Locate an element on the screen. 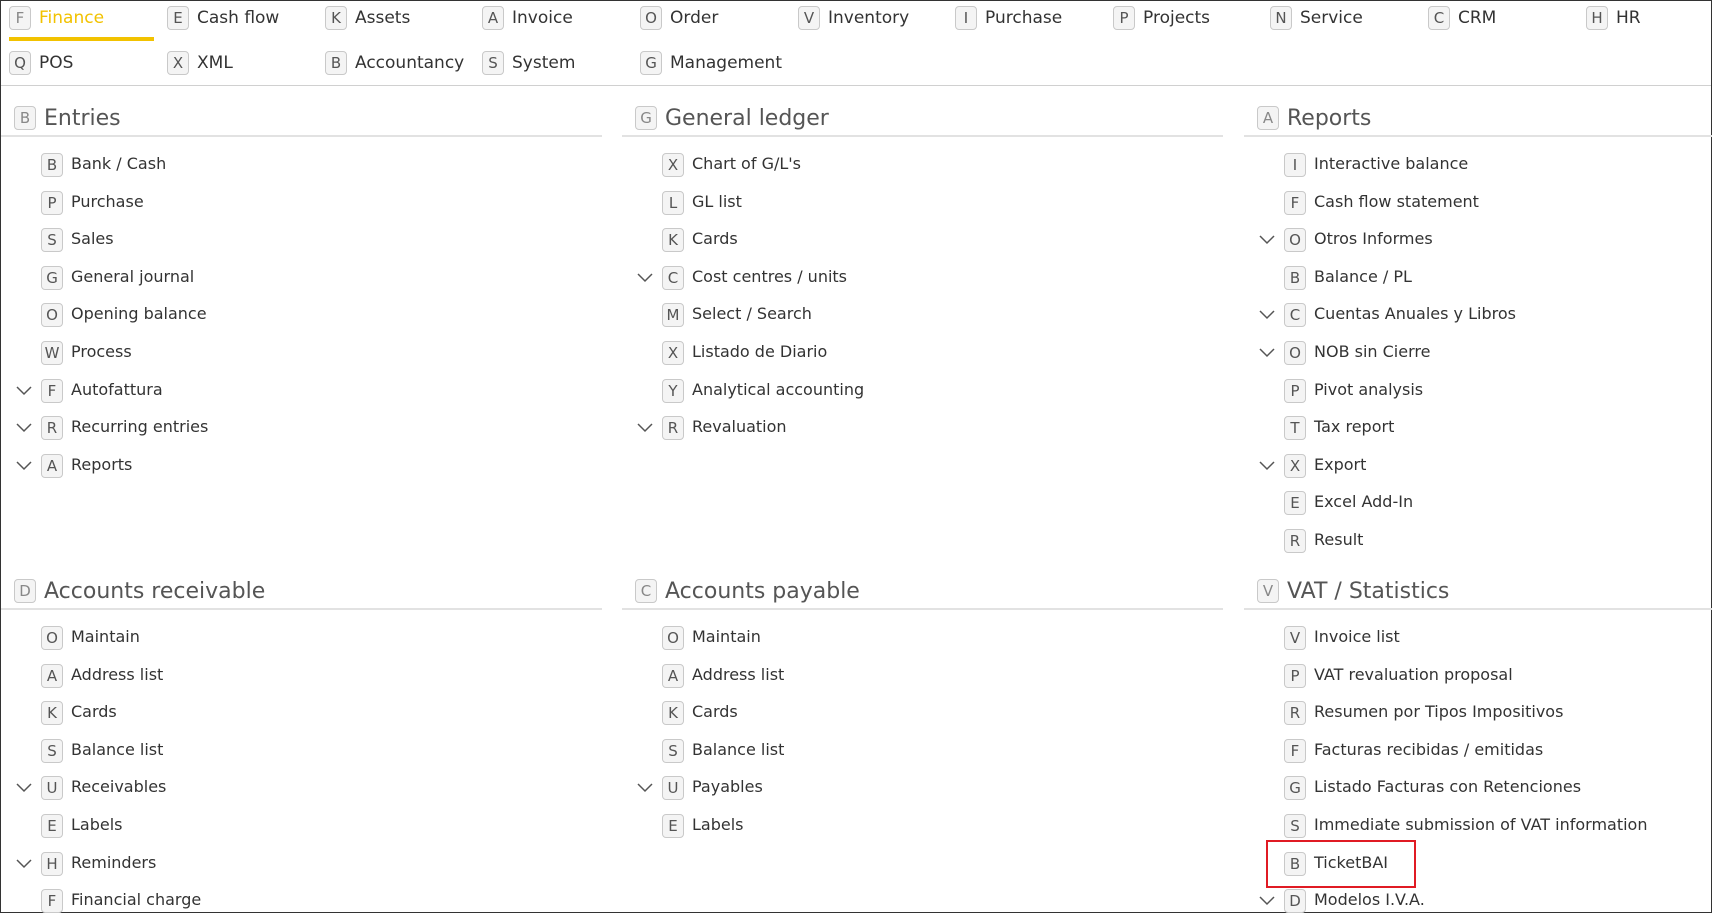 This screenshot has height=916, width=1712. section-header: B Entries is located at coordinates (301, 119).